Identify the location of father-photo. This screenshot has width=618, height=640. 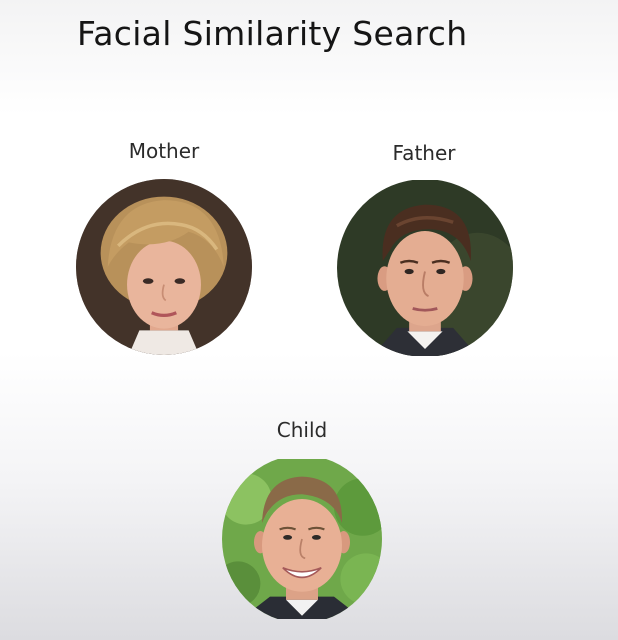
(425, 268).